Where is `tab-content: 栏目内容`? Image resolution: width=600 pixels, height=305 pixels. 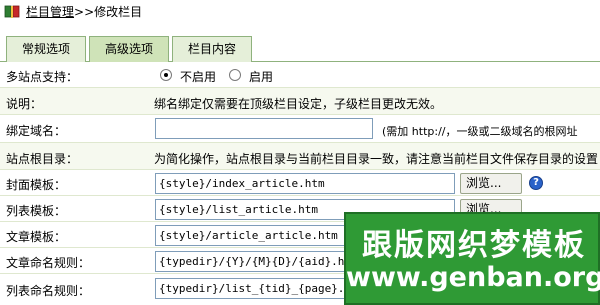 tab-content: 栏目内容 is located at coordinates (212, 49).